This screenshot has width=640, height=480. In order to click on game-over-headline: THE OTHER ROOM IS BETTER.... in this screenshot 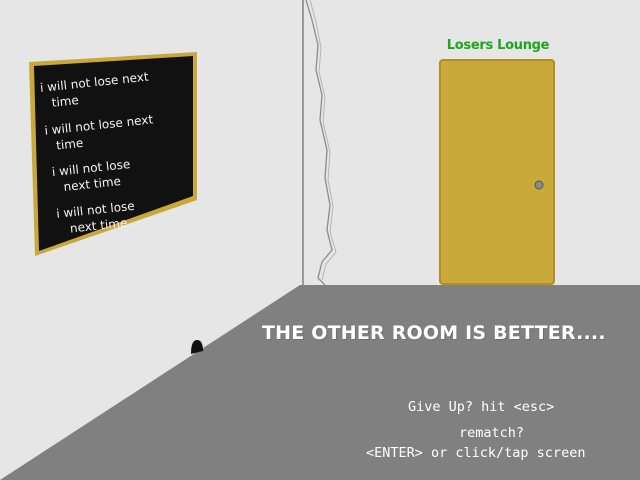, I will do `click(434, 333)`.